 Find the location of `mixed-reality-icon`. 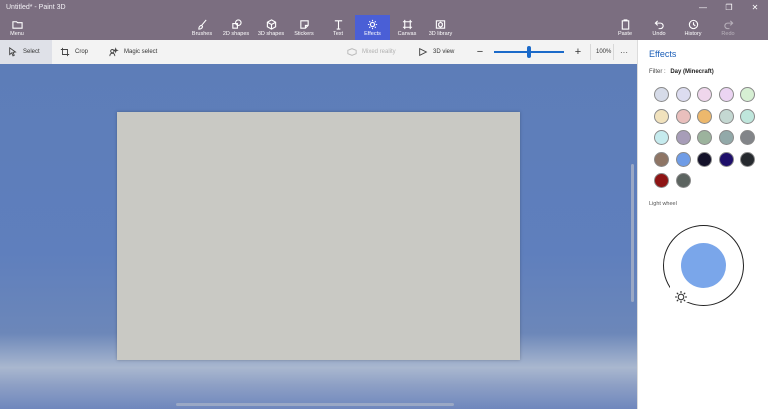

mixed-reality-icon is located at coordinates (352, 52).